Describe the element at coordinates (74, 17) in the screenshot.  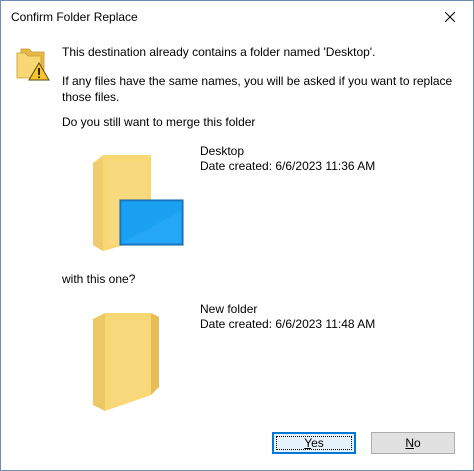
I see `window-title: Confirm Folder Replace` at that location.